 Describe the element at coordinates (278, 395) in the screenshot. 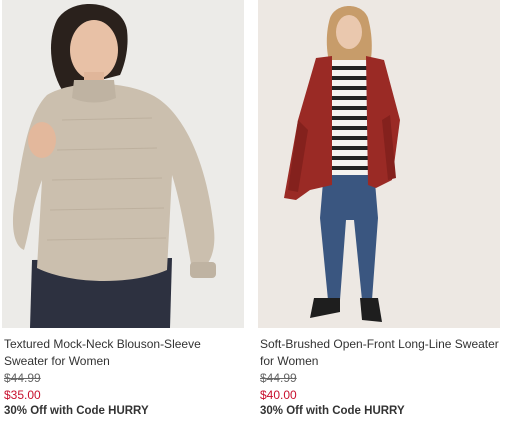

I see `sale-price: $40.00` at that location.